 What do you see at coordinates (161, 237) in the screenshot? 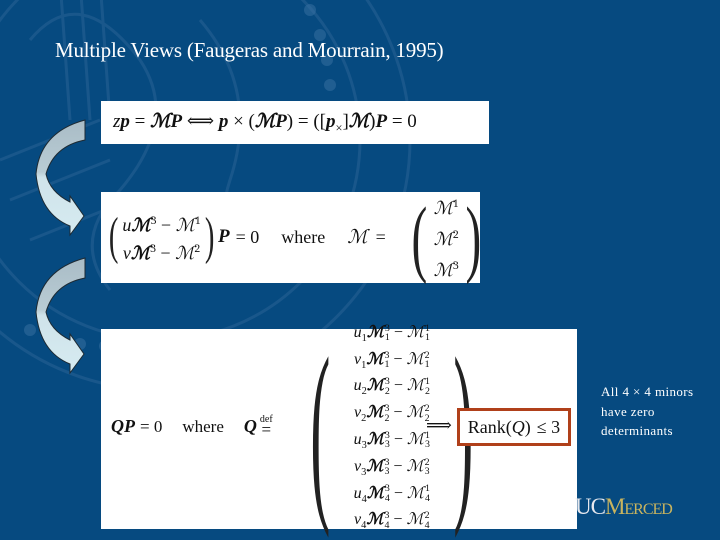
I see `constraint-stack: uℳ3 − ℳ1 vℳ3 − ℳ2` at bounding box center [161, 237].